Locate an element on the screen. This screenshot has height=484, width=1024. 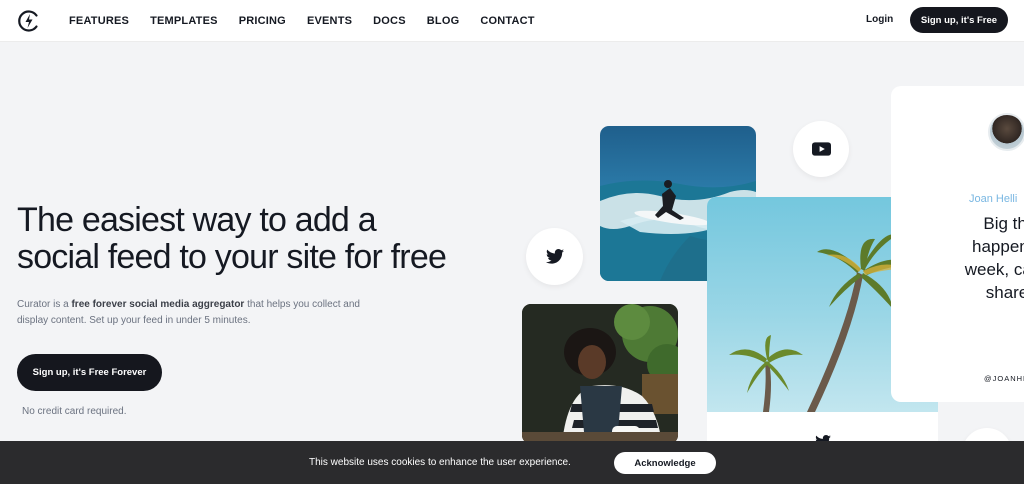
twitter-bubble is located at coordinates (554, 256).